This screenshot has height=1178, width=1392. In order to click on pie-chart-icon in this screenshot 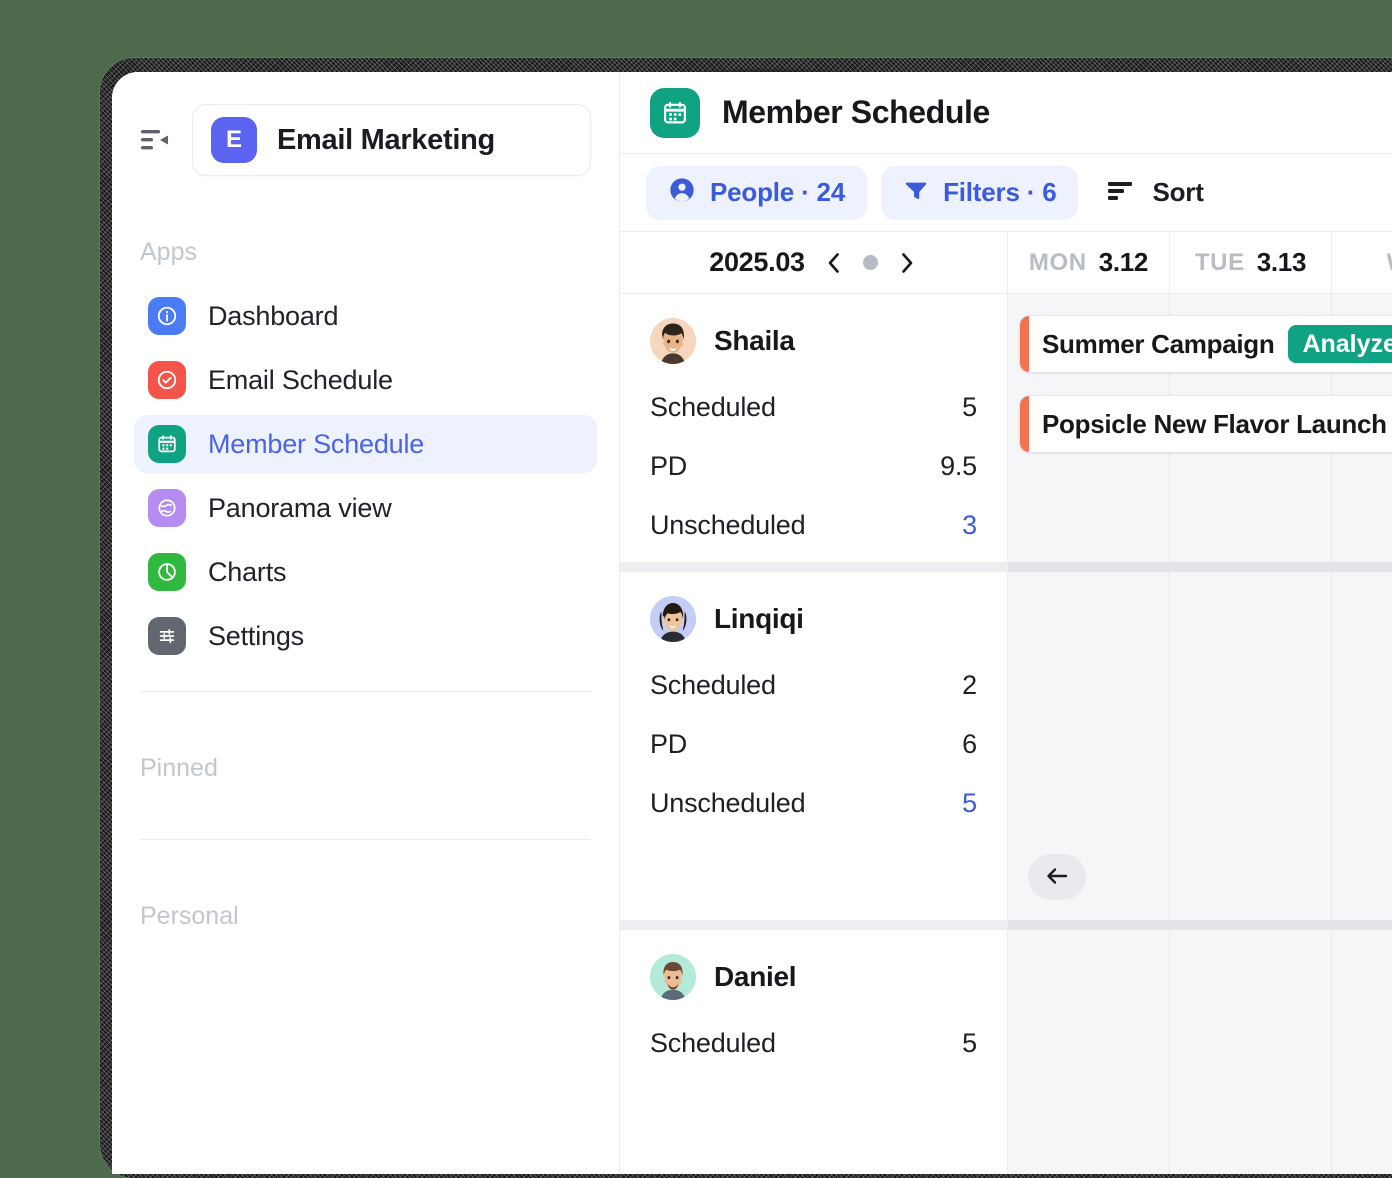, I will do `click(167, 572)`.